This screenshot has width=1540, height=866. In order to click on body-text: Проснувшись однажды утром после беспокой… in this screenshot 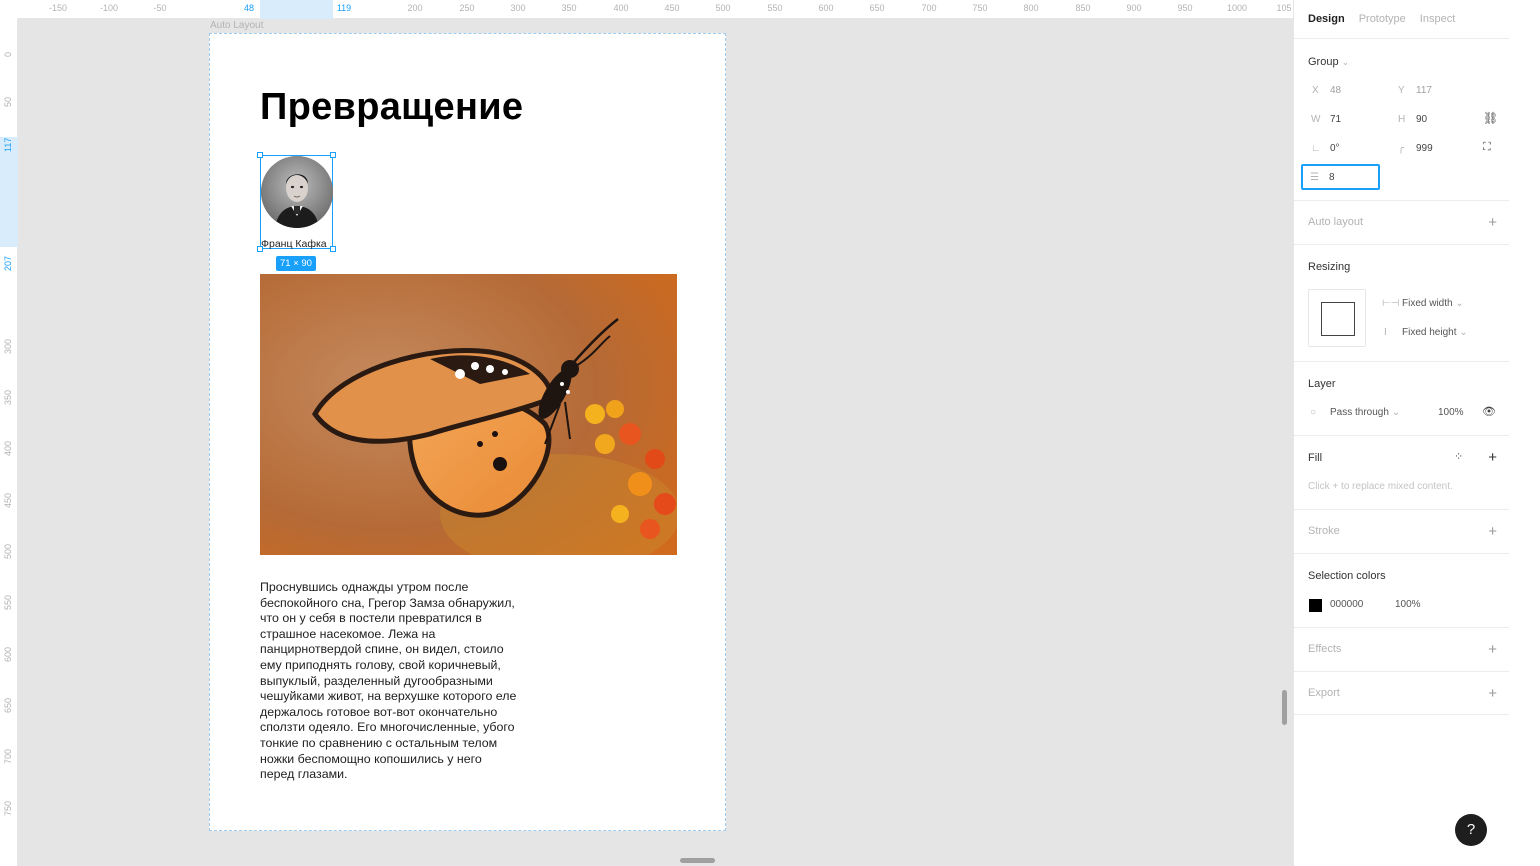, I will do `click(410, 681)`.